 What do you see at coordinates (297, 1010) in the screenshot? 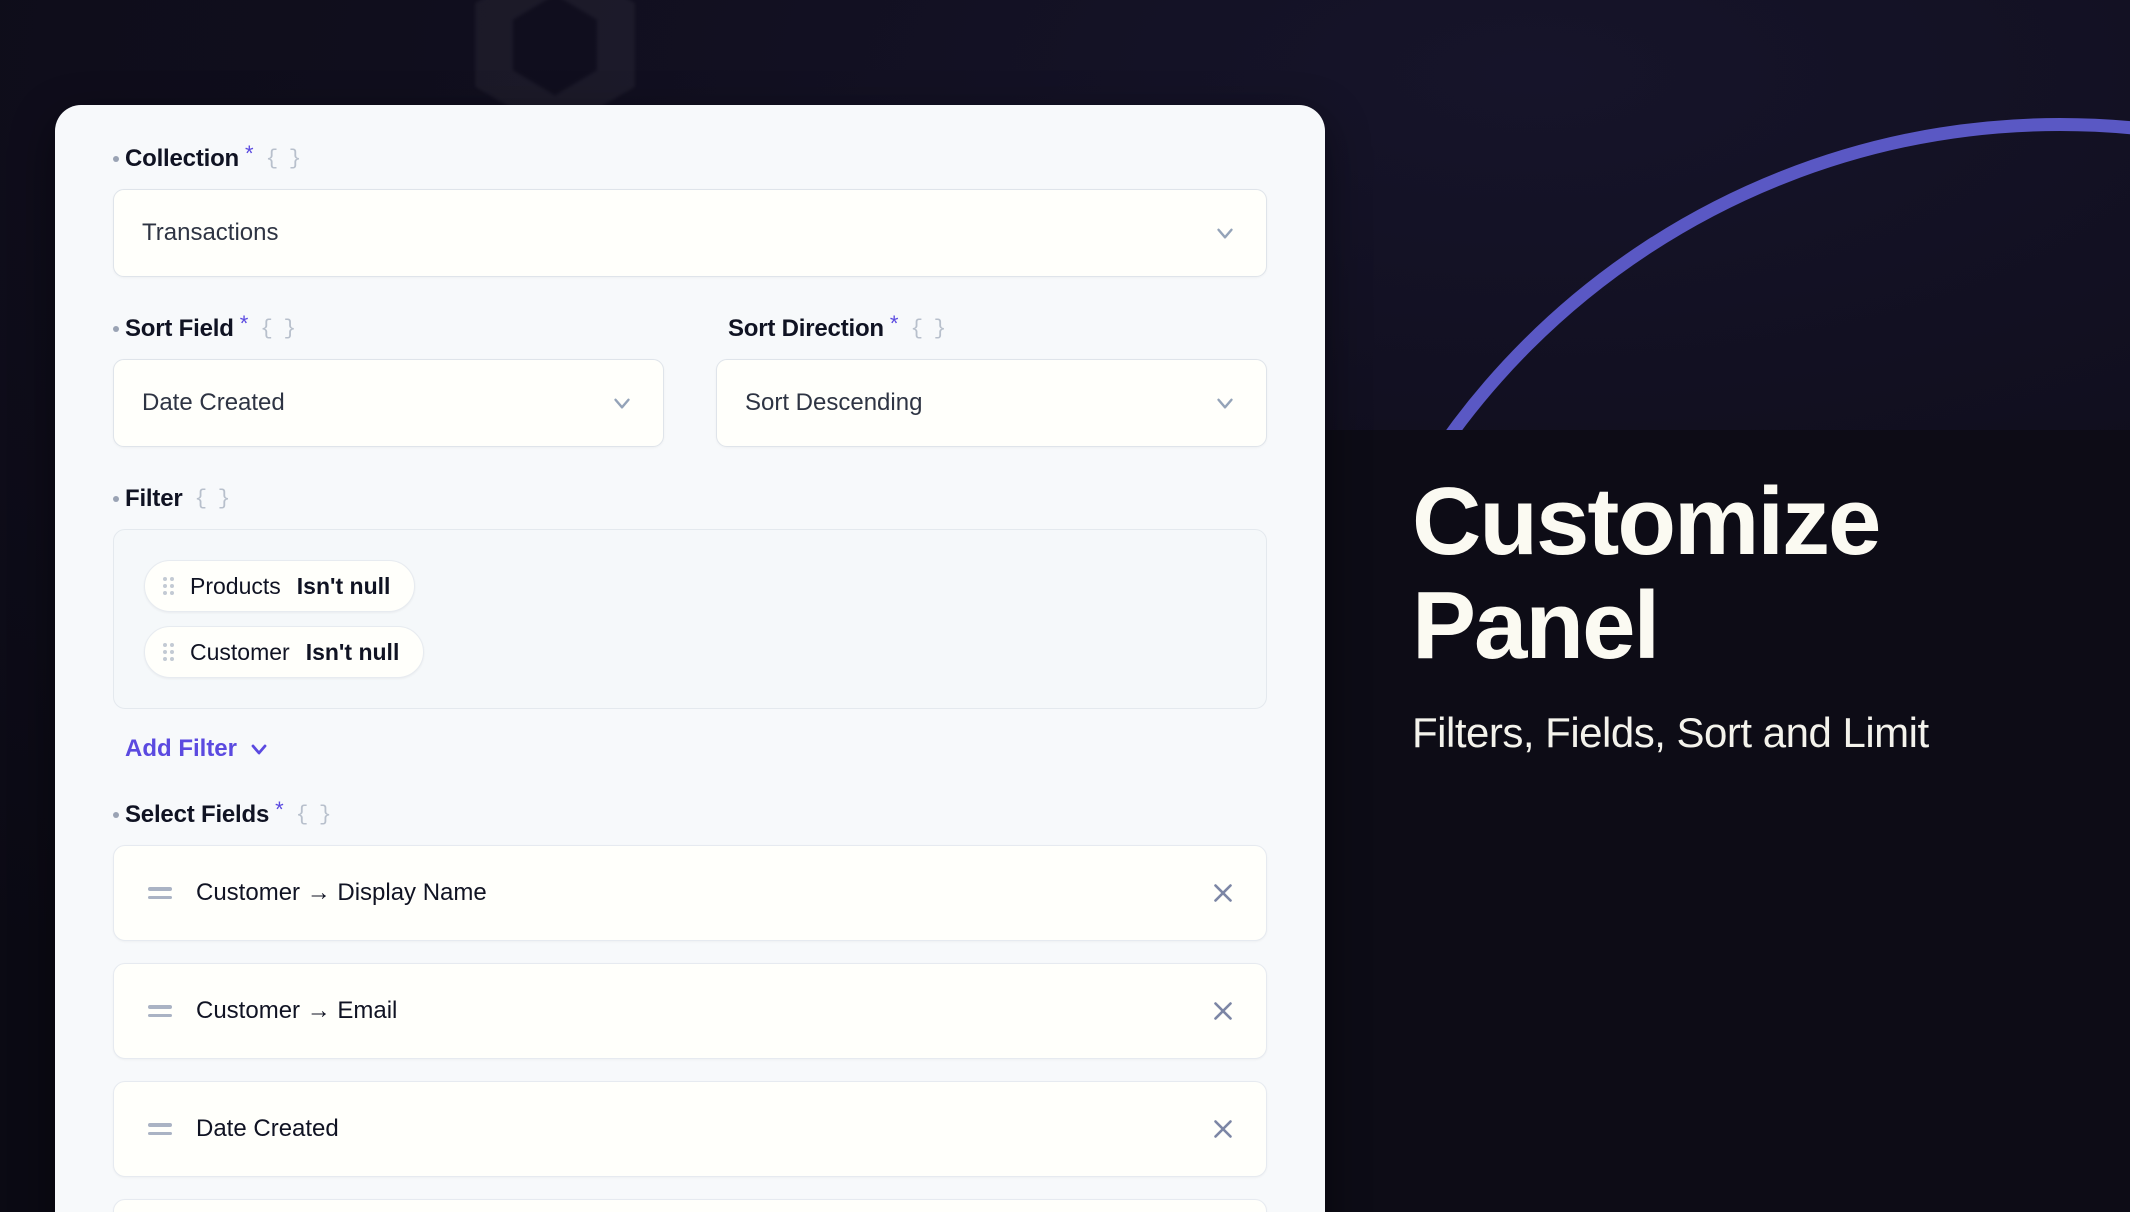
I see `selected-field-label: Customer → Email` at bounding box center [297, 1010].